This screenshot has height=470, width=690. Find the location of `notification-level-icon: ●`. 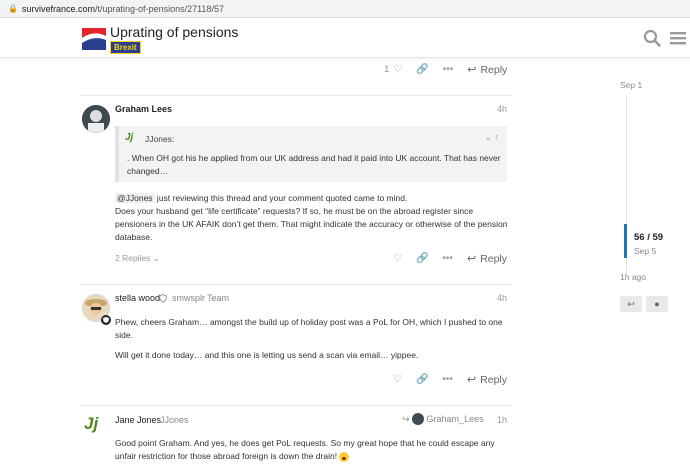

notification-level-icon: ● is located at coordinates (657, 304).